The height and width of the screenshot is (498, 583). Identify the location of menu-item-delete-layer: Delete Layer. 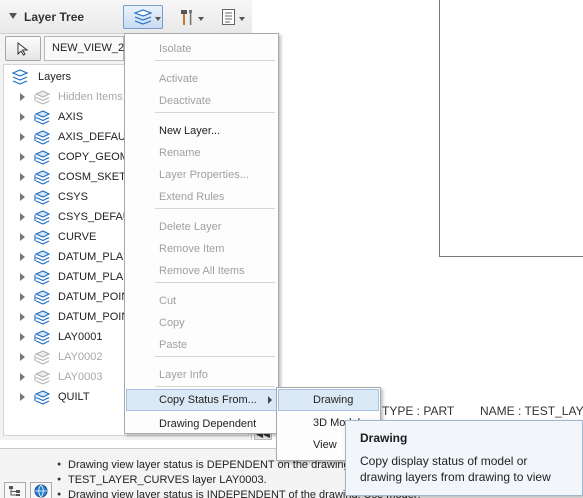
(201, 227).